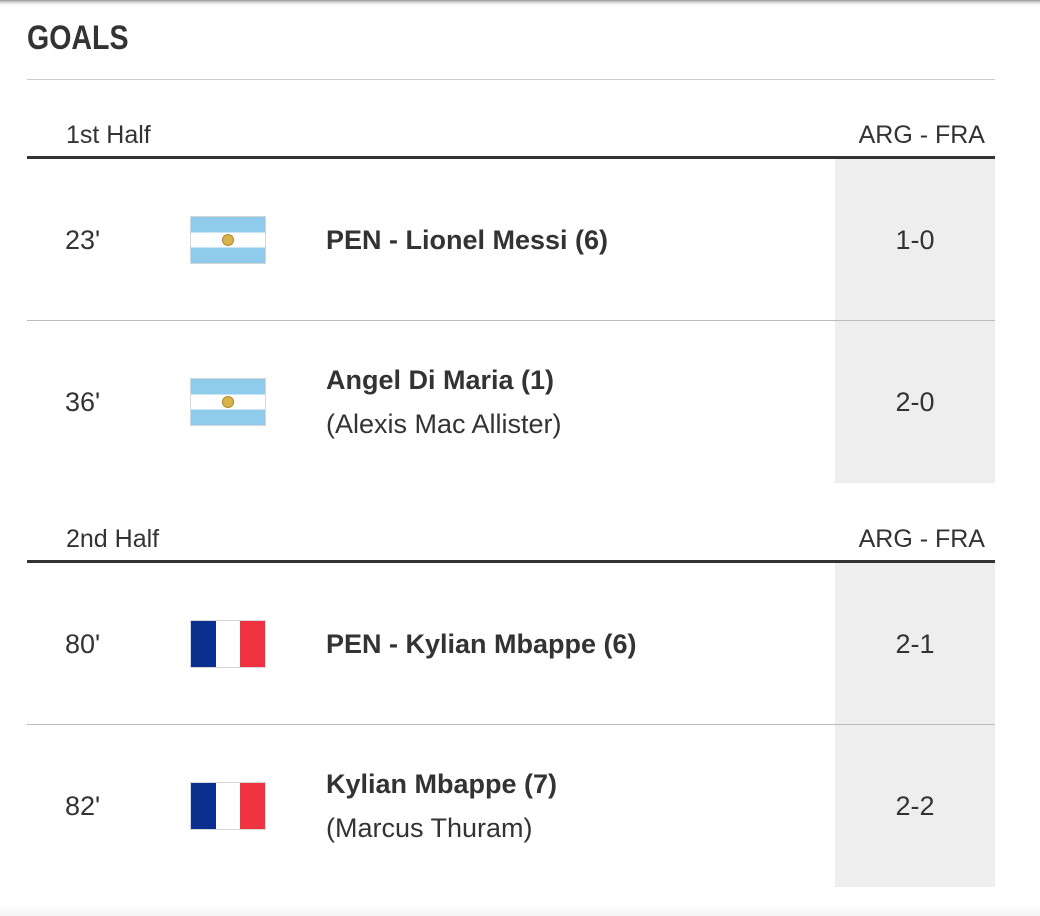 This screenshot has height=916, width=1040. I want to click on goal-scorer: PEN - Kylian Mbappe (6), so click(481, 644).